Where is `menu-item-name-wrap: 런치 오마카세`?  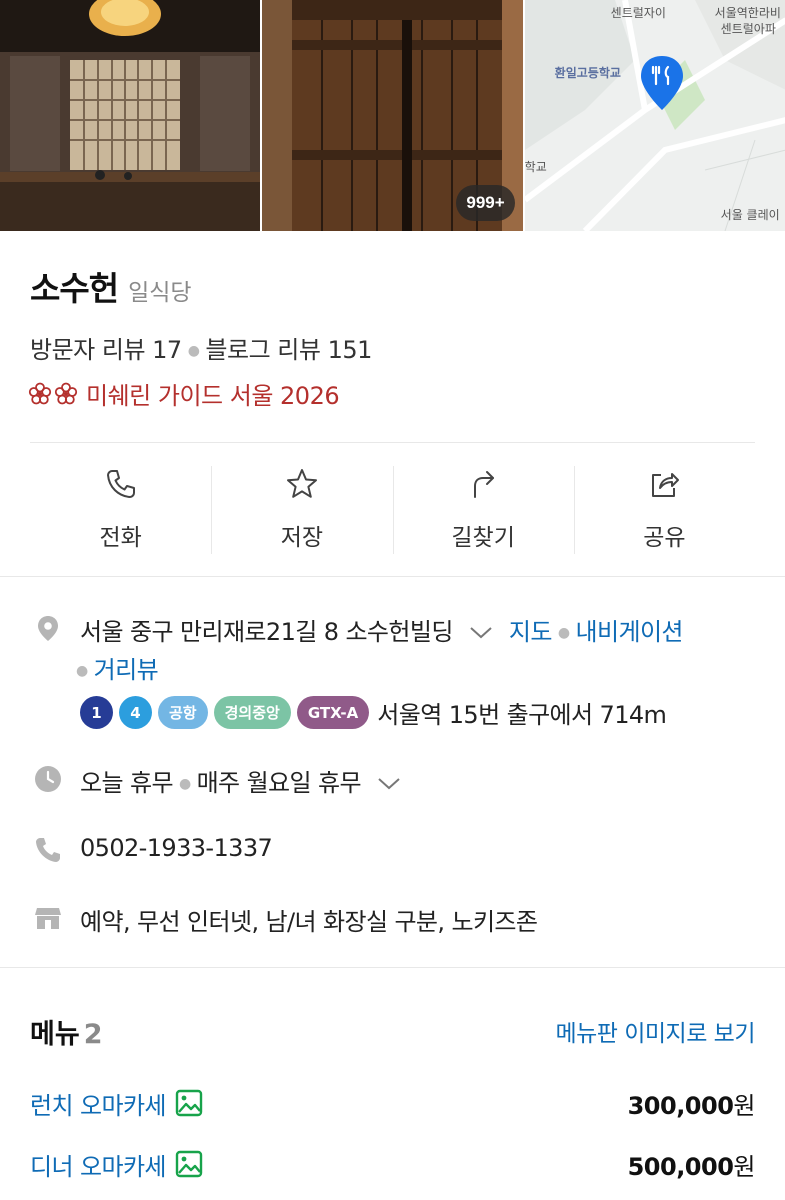
menu-item-name-wrap: 런치 오마카세 is located at coordinates (117, 1103).